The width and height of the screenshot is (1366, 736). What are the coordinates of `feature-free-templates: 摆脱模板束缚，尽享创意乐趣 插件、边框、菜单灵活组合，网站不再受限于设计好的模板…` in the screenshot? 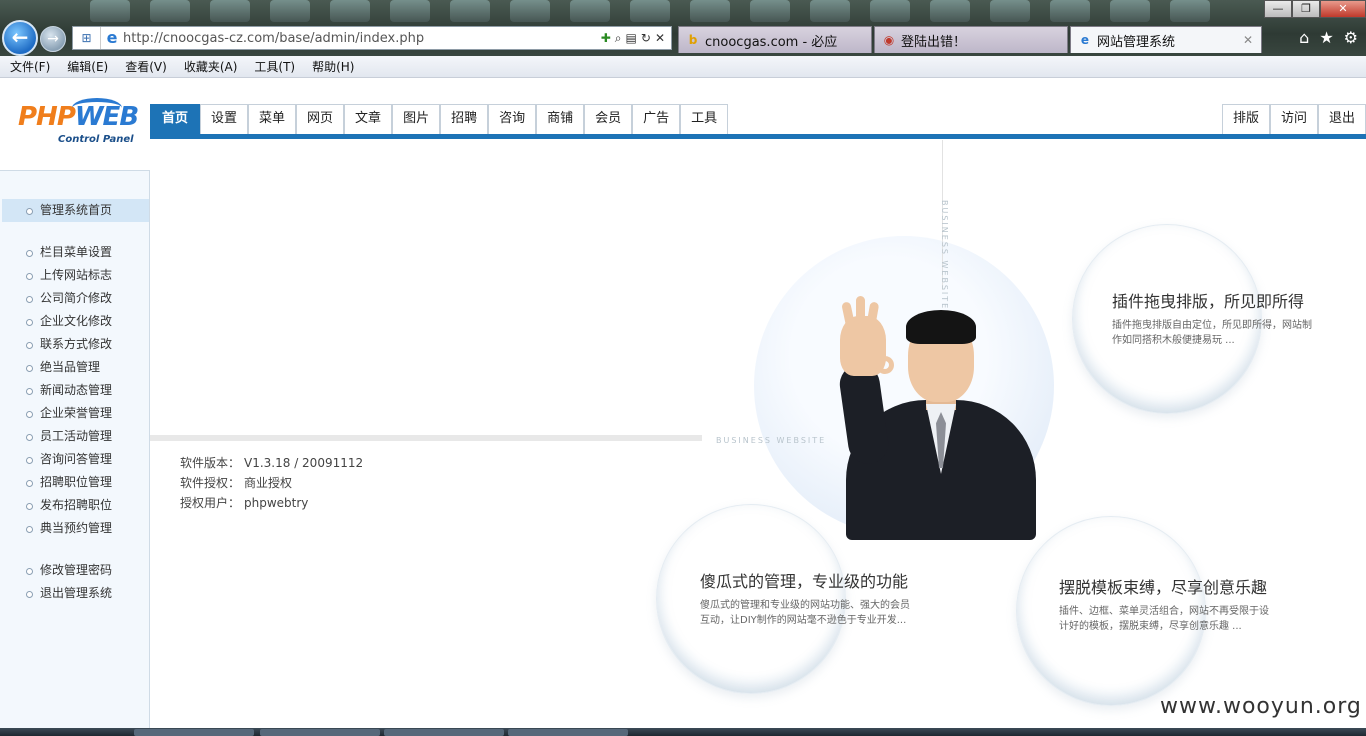 It's located at (1166, 604).